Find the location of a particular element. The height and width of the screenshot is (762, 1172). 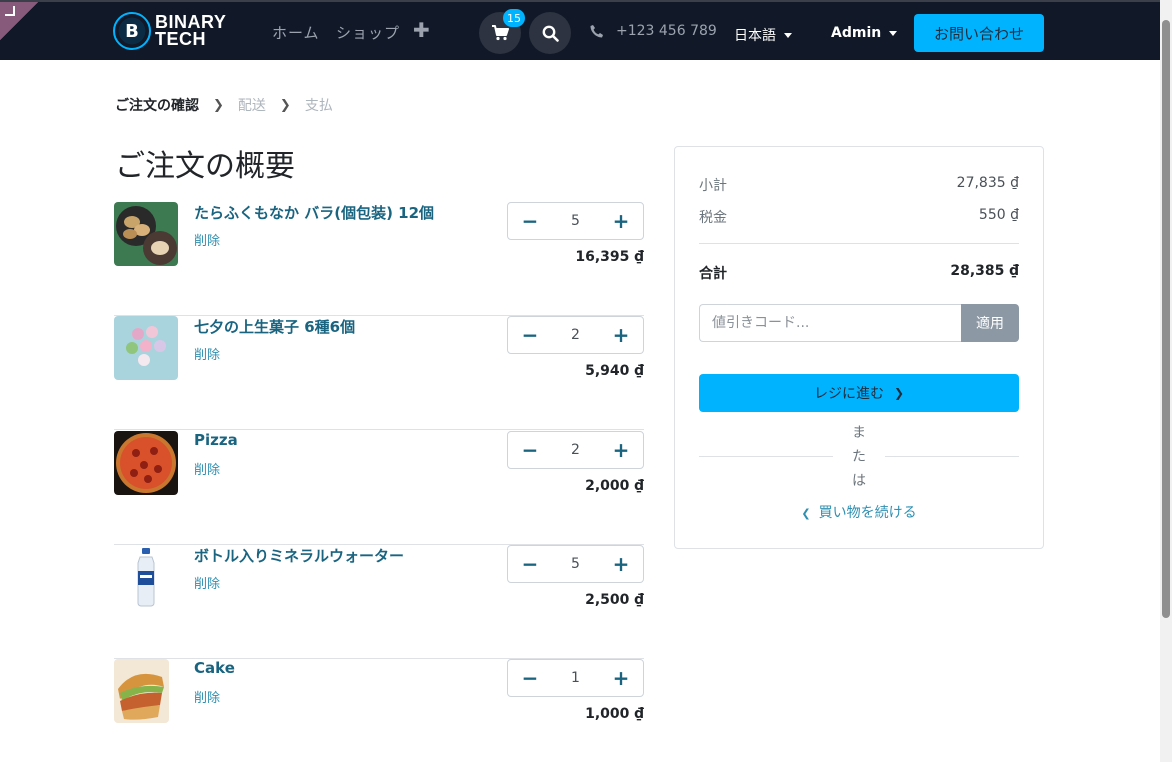

promo-code-form: 適用 is located at coordinates (859, 323).